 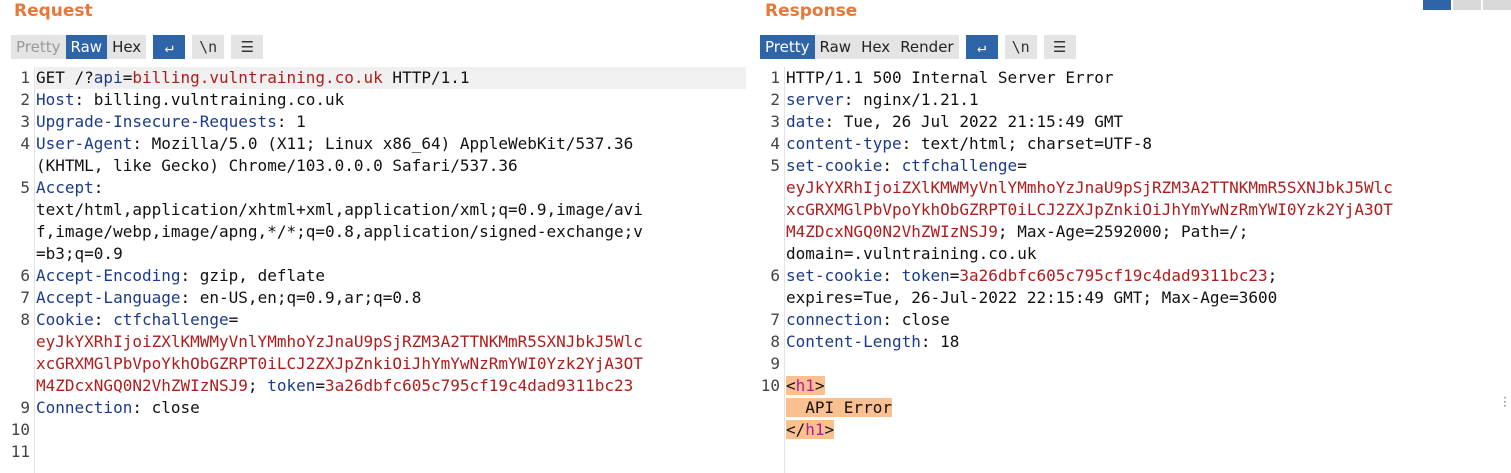 I want to click on html-open-tag: <h1>, so click(x=805, y=385).